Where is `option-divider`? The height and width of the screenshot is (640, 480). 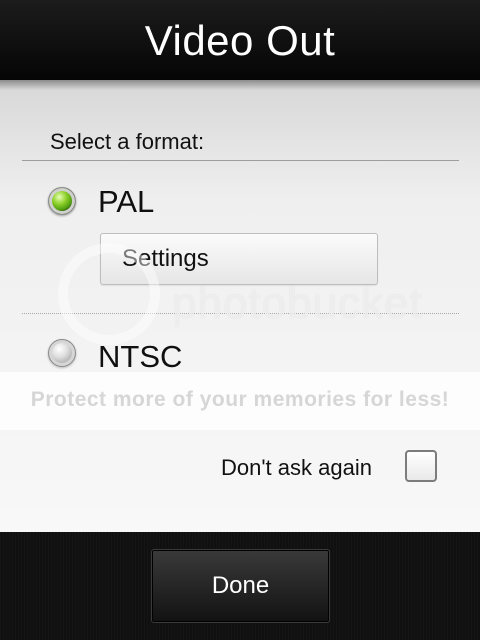
option-divider is located at coordinates (240, 313).